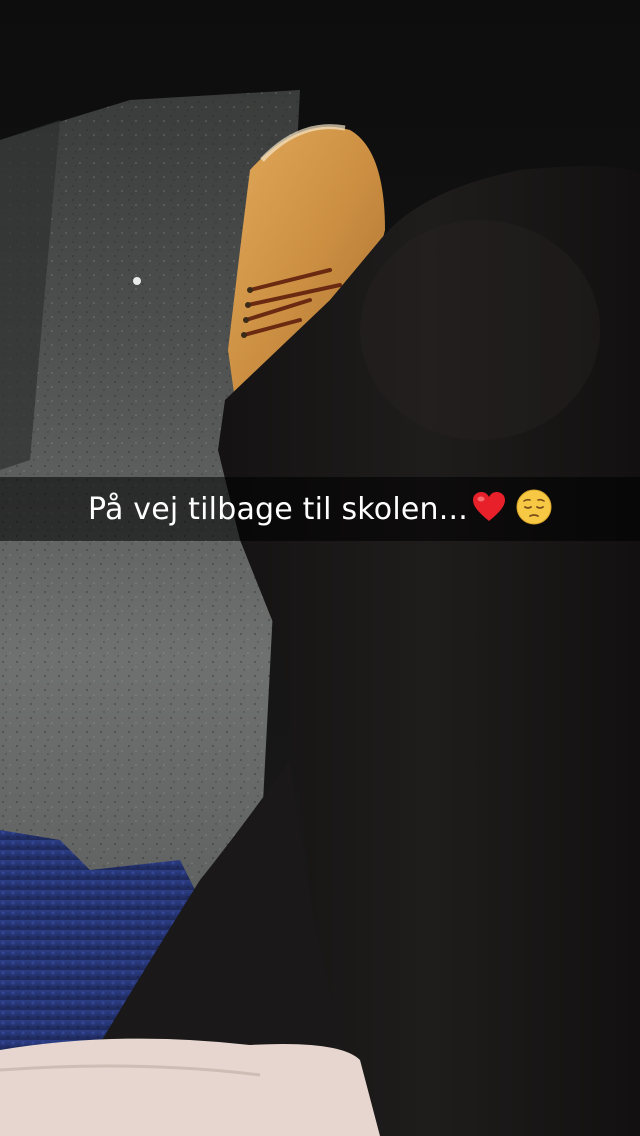 The width and height of the screenshot is (640, 1136). I want to click on pensive-face-emoji, so click(534, 509).